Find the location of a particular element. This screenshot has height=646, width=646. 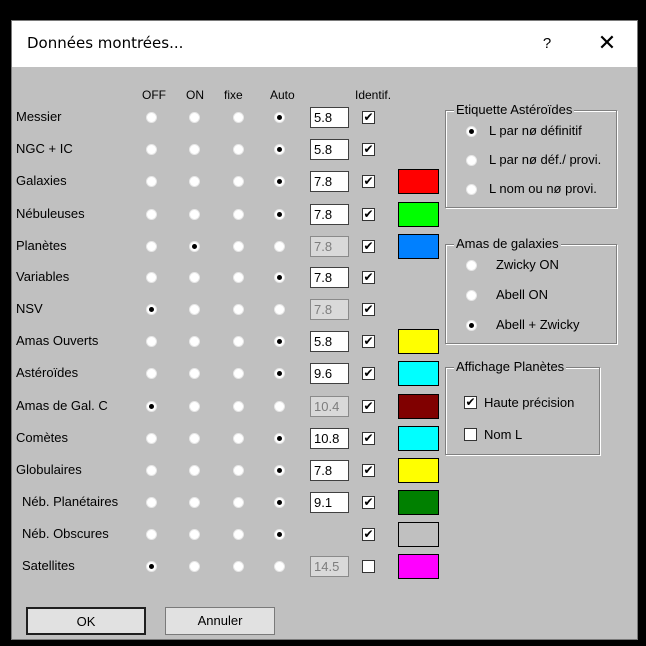

identif-checkbox is located at coordinates (368, 566).